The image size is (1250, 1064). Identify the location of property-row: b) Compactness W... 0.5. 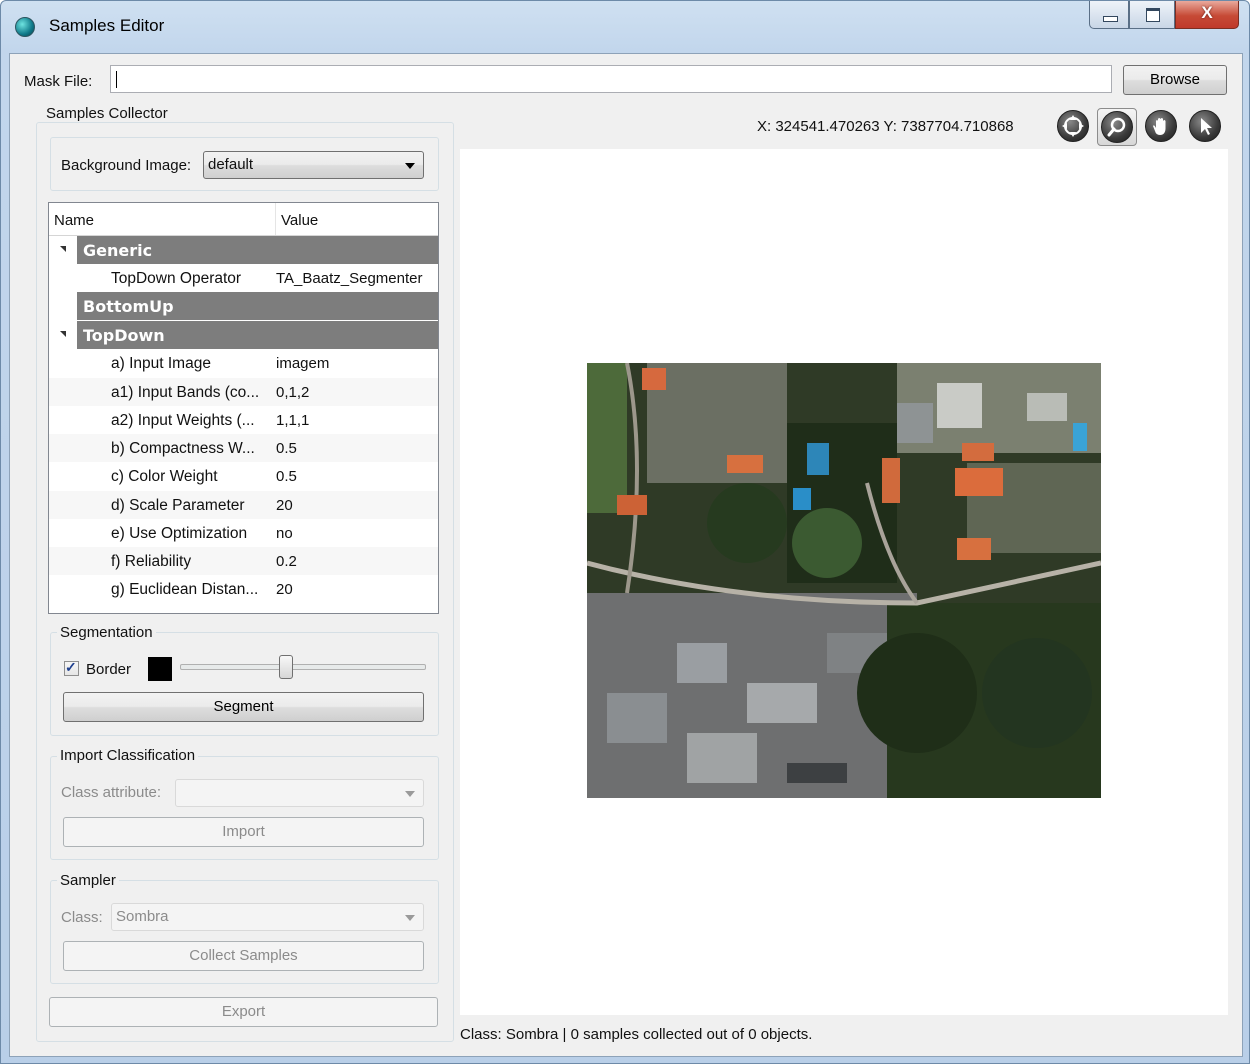
(243, 448).